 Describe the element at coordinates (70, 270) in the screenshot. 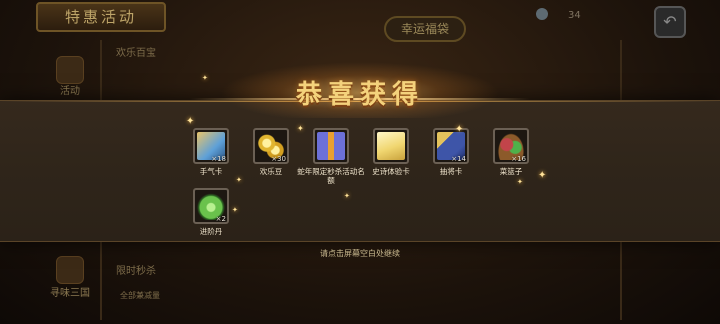

I see `noodle-bowl-icon` at that location.